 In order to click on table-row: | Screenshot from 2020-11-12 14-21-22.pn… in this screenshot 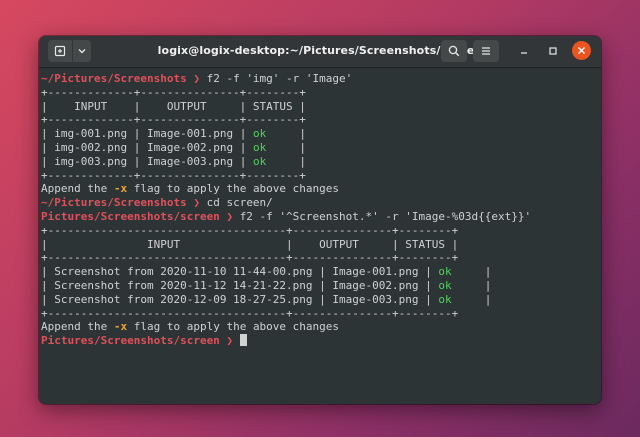, I will do `click(266, 285)`.